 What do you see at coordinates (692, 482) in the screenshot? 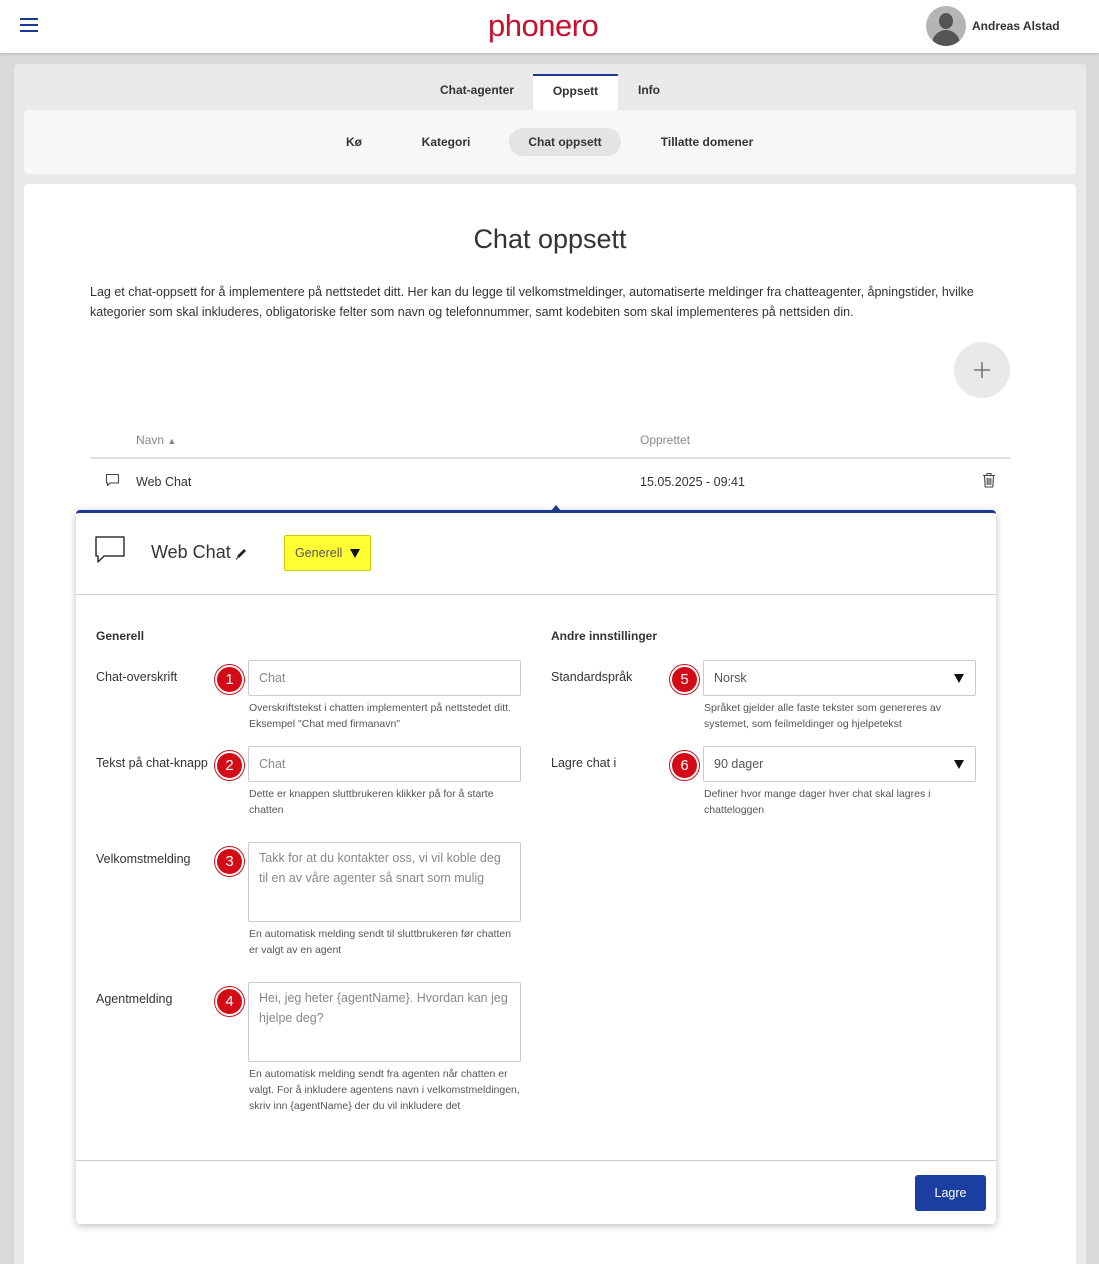
I see `row-created: 15.05.2025 - 09:41` at bounding box center [692, 482].